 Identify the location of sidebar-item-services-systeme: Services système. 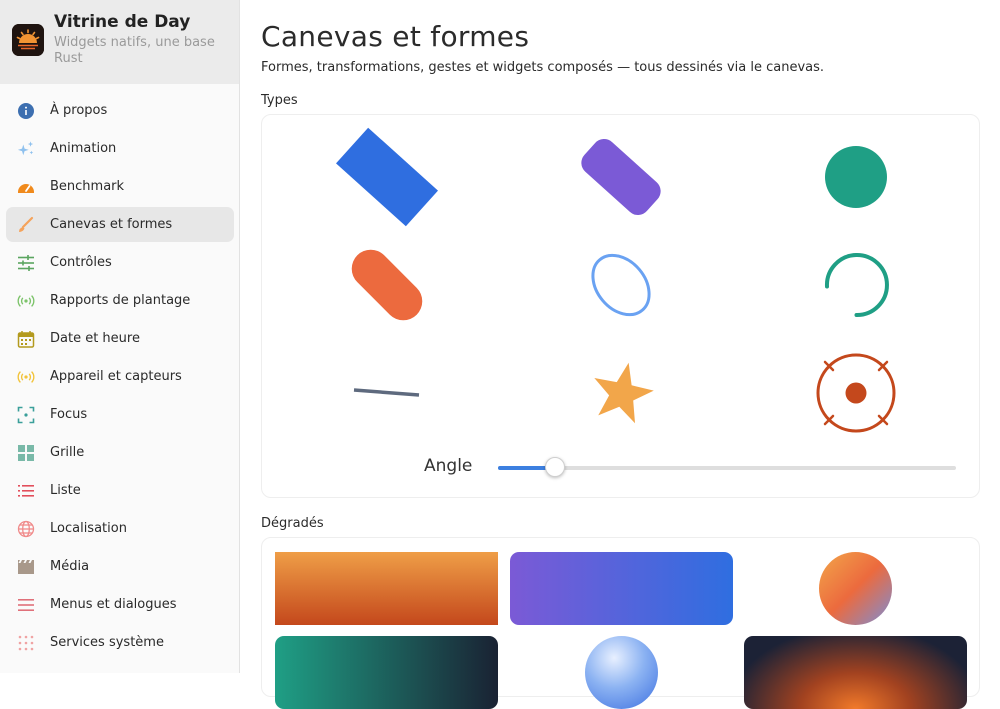
(120, 642).